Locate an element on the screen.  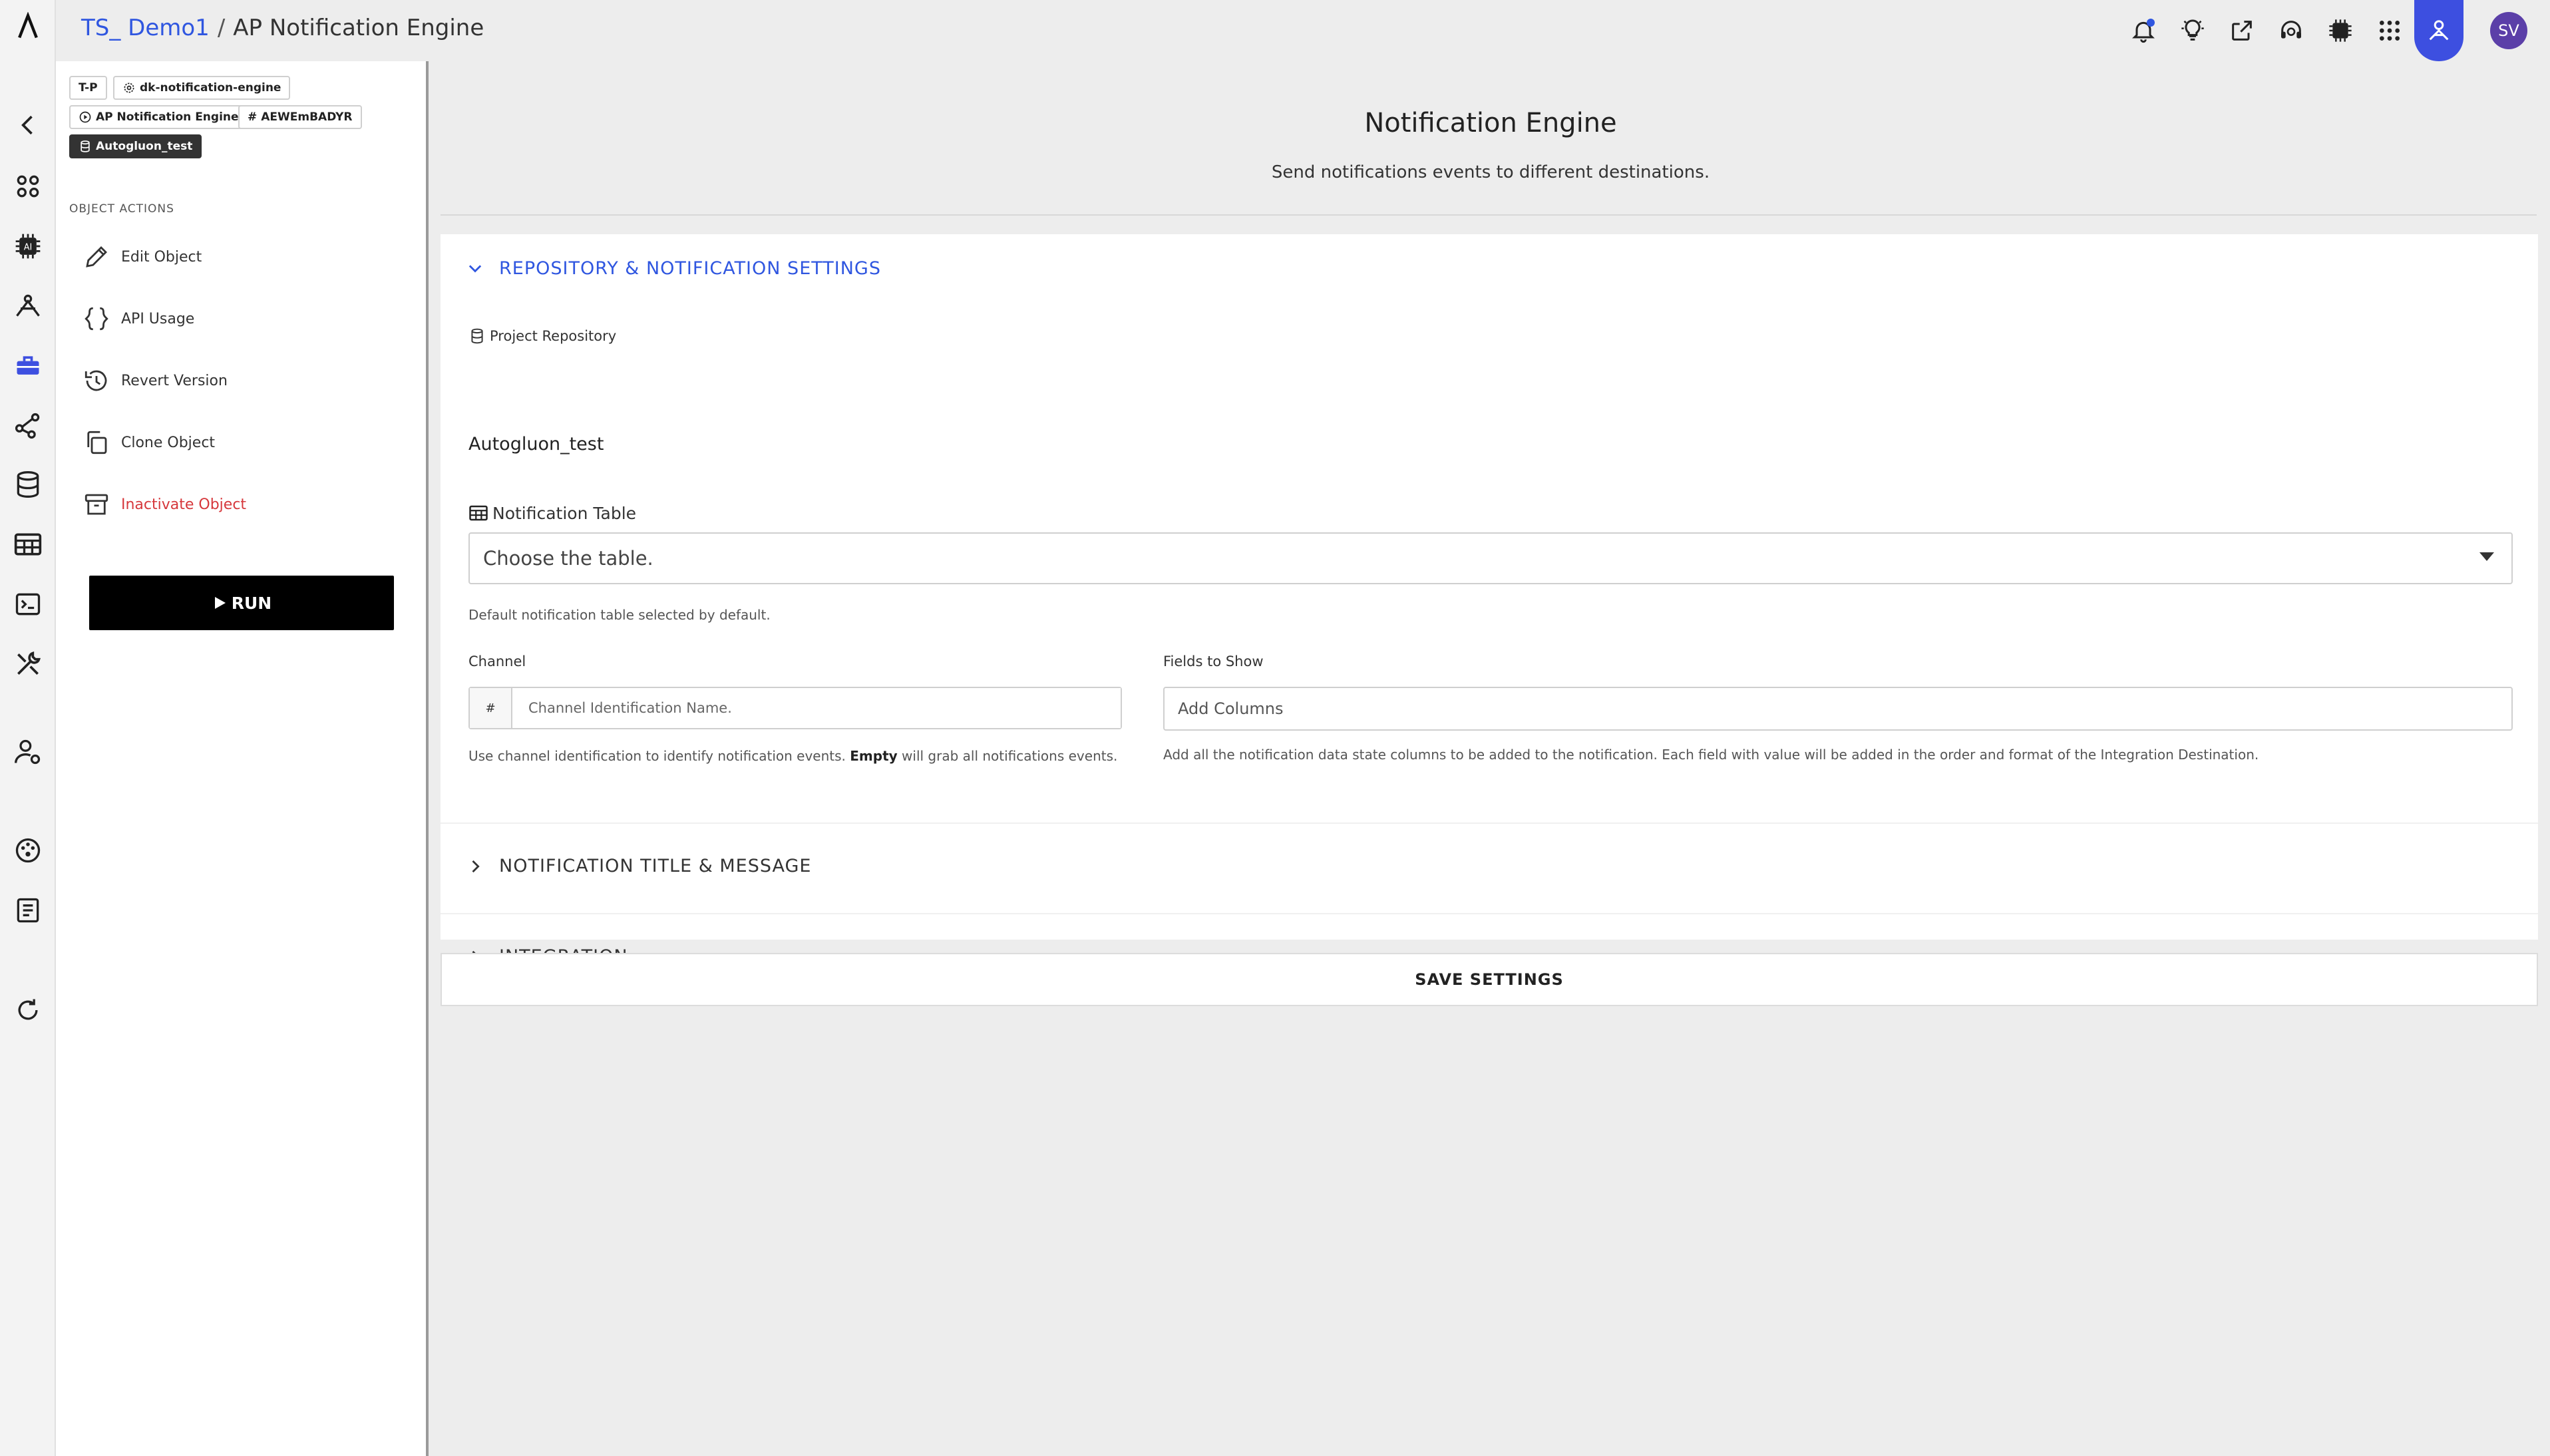
tag-engine-name-label: AP Notification Engine is located at coordinates (167, 117).